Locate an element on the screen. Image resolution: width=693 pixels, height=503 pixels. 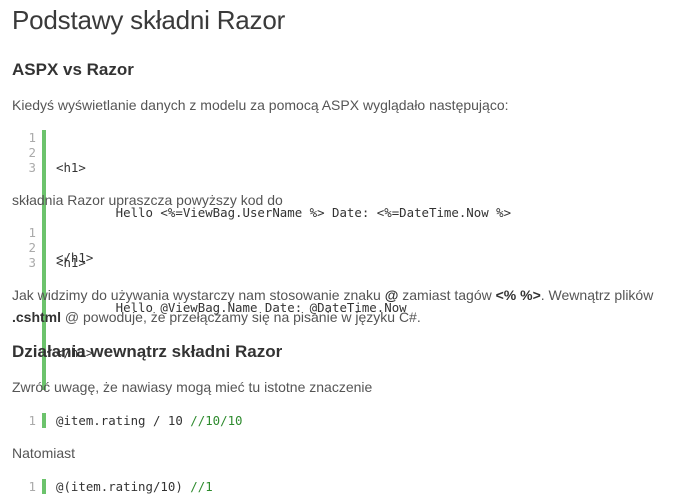
code-block-rating-with-parens: 1 @(item.rating/10) //1 is located at coordinates (117, 486).